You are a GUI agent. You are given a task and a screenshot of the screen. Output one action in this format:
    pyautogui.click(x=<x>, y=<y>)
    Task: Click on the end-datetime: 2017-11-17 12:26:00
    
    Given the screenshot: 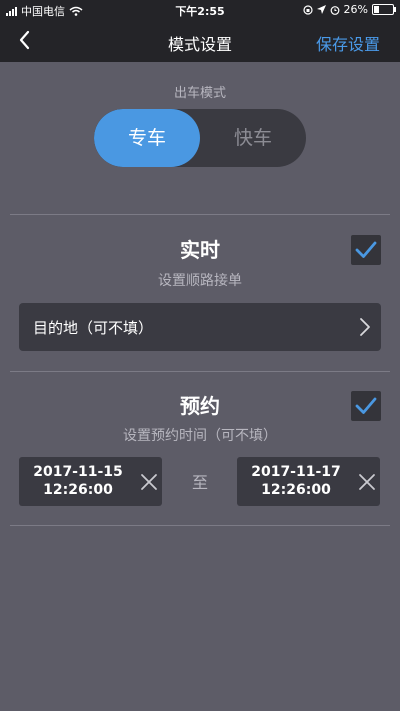 What is the action you would take?
    pyautogui.click(x=296, y=481)
    